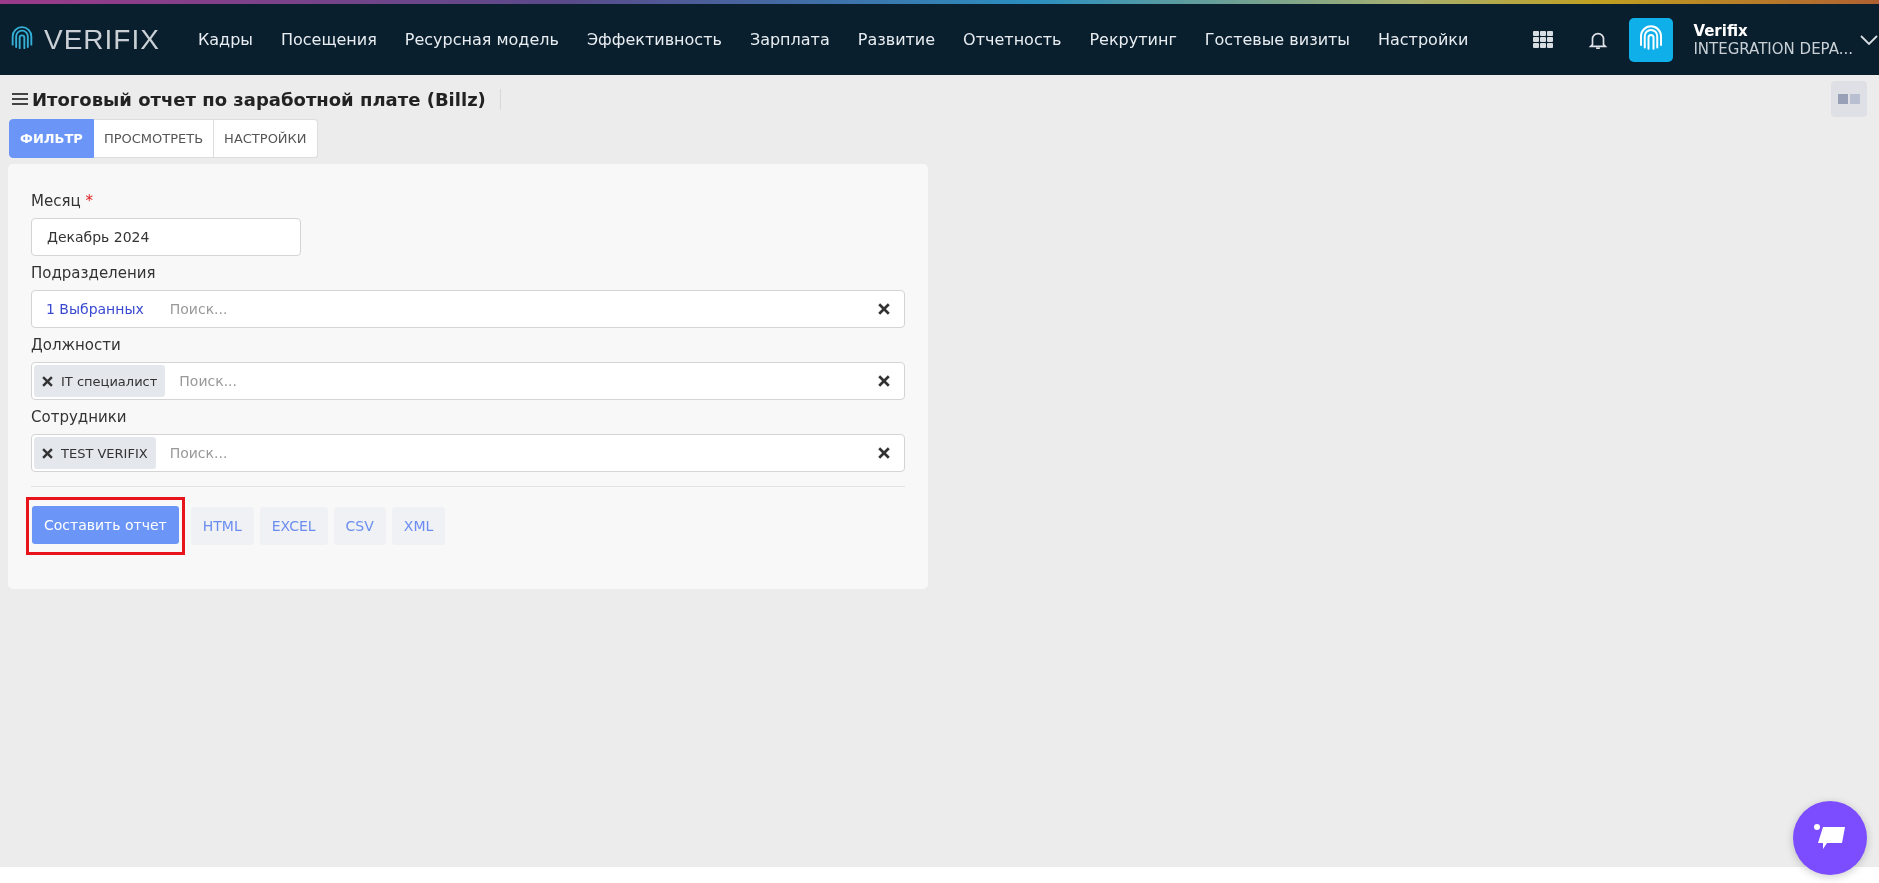 This screenshot has width=1879, height=883. I want to click on nav-item: Ресурсная модель, so click(481, 39).